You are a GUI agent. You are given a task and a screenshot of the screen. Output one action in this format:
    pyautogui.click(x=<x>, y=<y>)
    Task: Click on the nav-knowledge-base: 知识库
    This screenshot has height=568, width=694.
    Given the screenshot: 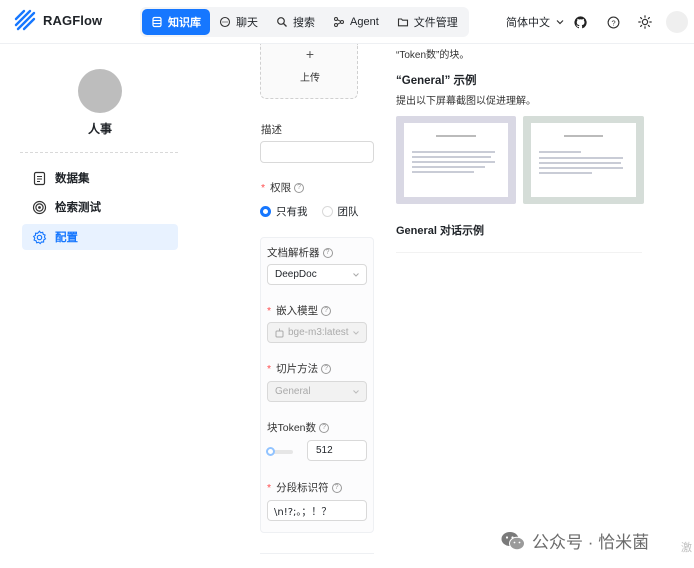 What is the action you would take?
    pyautogui.click(x=176, y=22)
    